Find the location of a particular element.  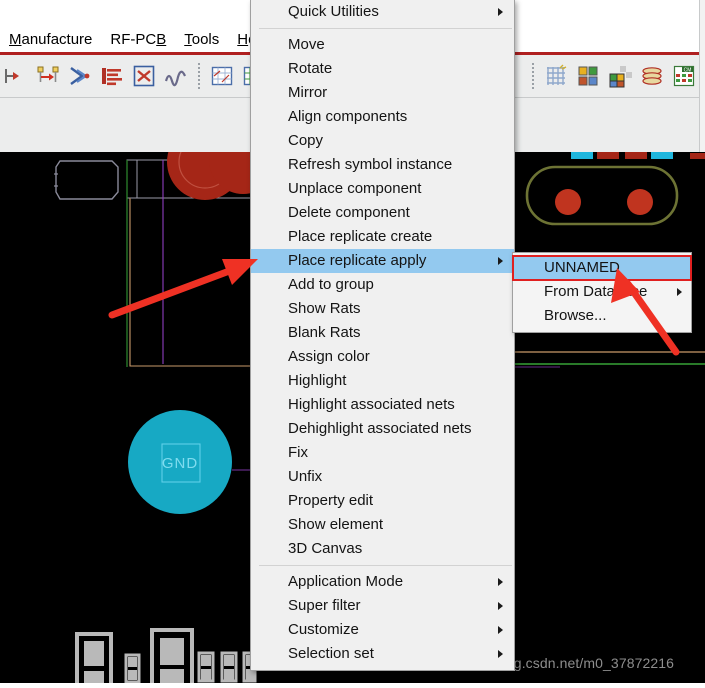

menu-item-unfix: Unfix is located at coordinates (382, 477).